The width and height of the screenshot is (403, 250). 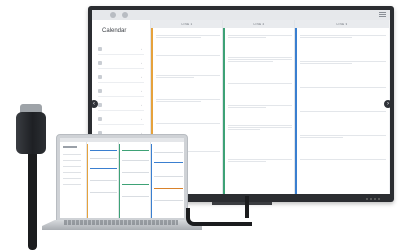 I want to click on sidebar-title: Calendar, so click(x=114, y=31).